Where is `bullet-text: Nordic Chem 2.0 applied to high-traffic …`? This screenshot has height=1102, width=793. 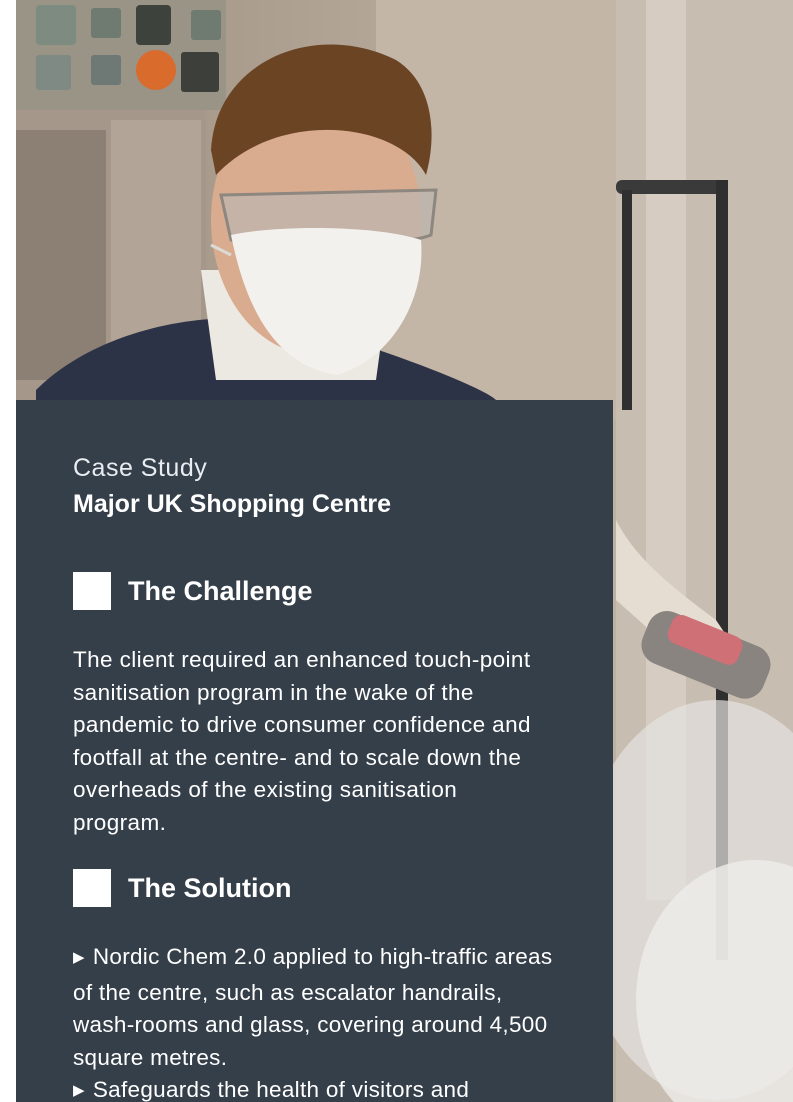 bullet-text: Nordic Chem 2.0 applied to high-traffic … is located at coordinates (313, 1007).